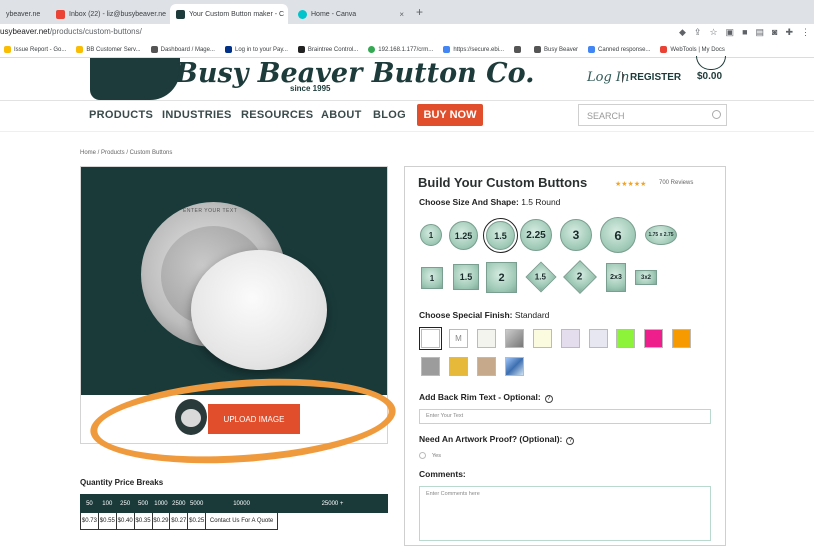  I want to click on breadcrumb: Home / Products / Custom Buttons, so click(126, 153).